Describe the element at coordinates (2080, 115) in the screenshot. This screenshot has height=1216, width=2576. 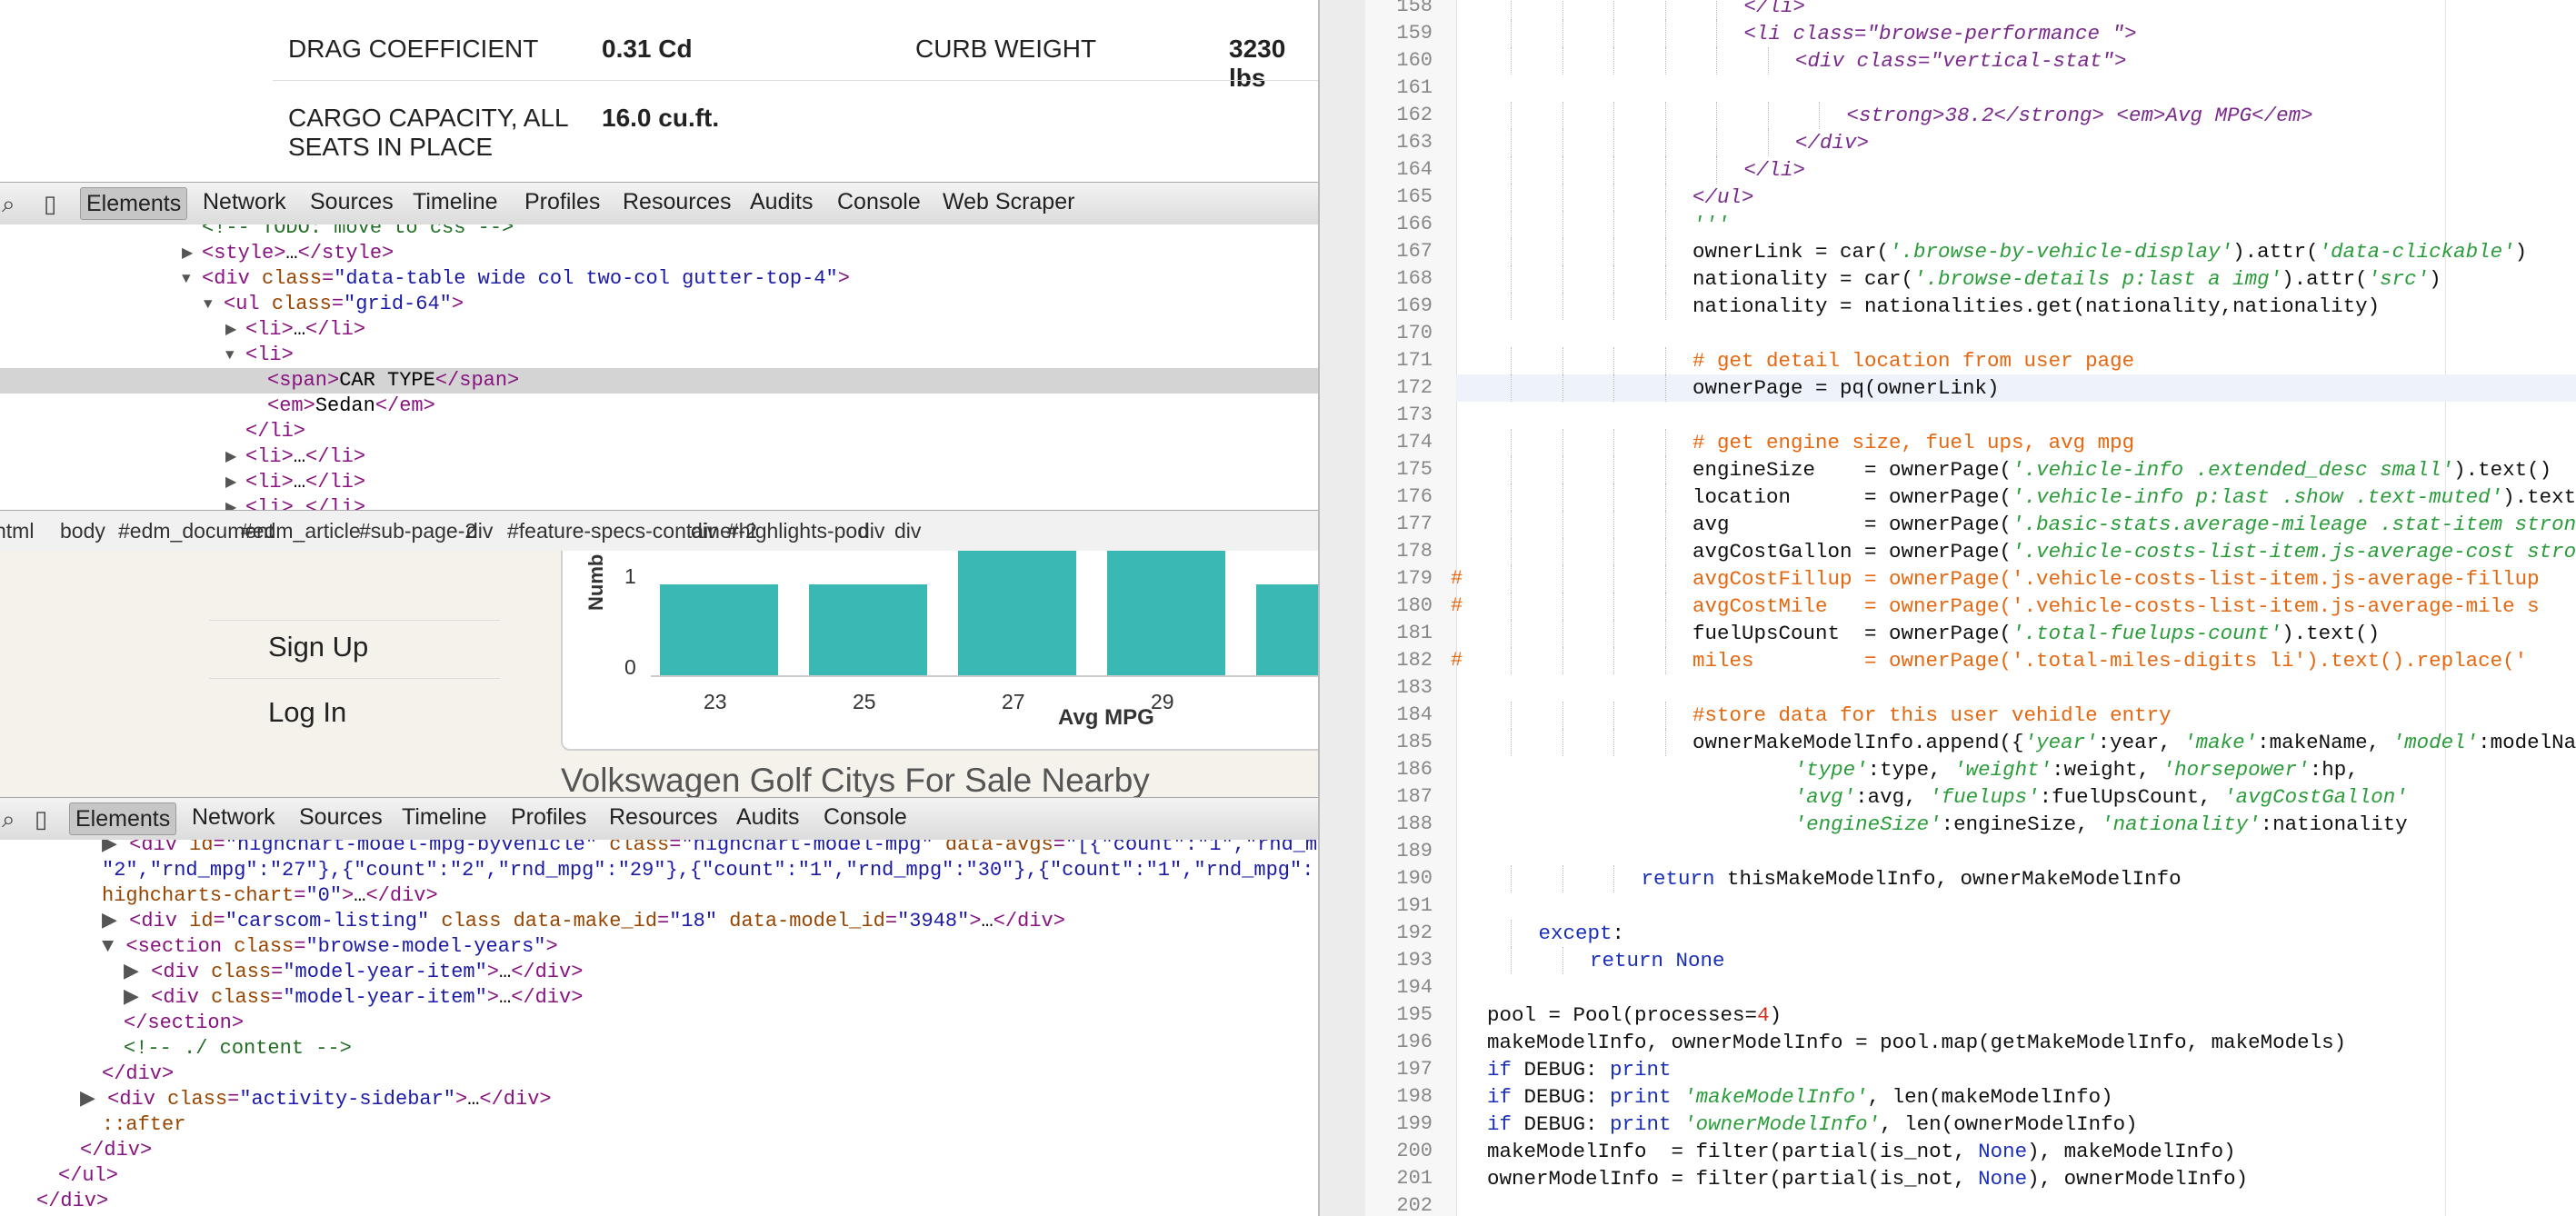
I see `code-line: <strong>38.2</strong> <em>Avg MPG</em>` at that location.